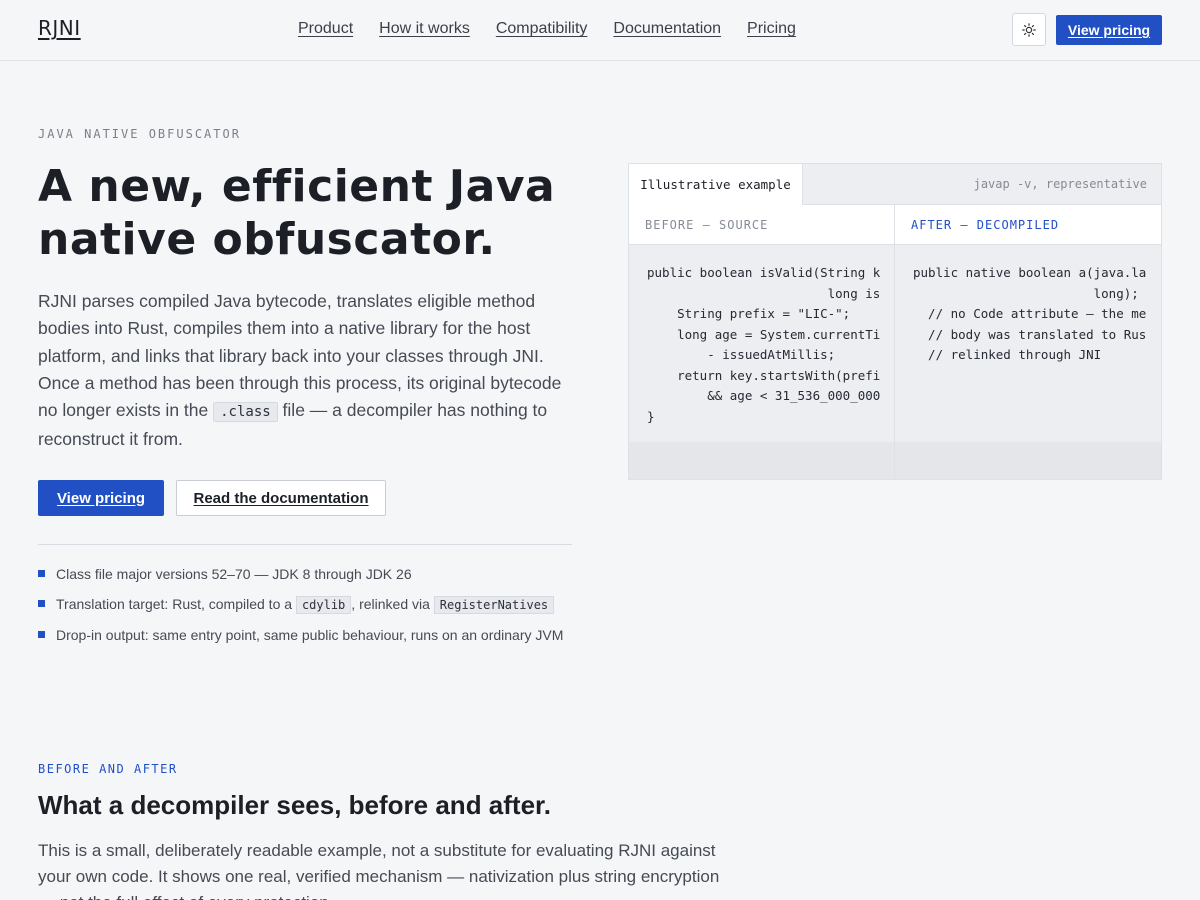 The width and height of the screenshot is (1200, 900). Describe the element at coordinates (1028, 225) in the screenshot. I see `after-heading: AFTER — DECOMPILED` at that location.